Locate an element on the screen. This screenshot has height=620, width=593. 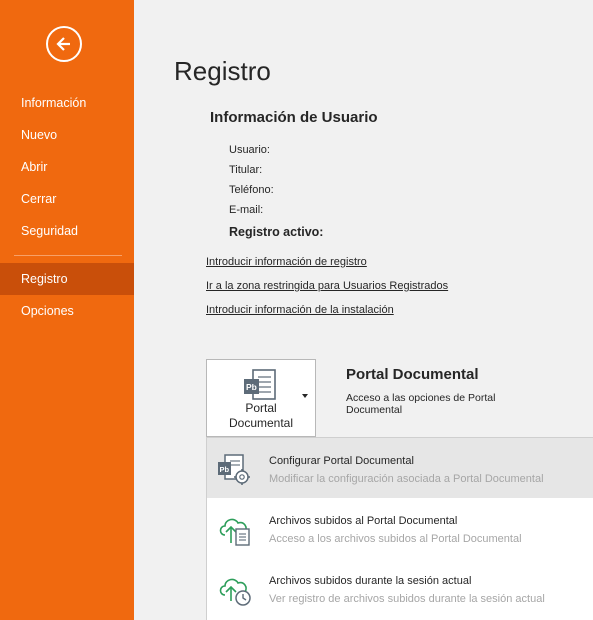
arrow-left-icon is located at coordinates (63, 44).